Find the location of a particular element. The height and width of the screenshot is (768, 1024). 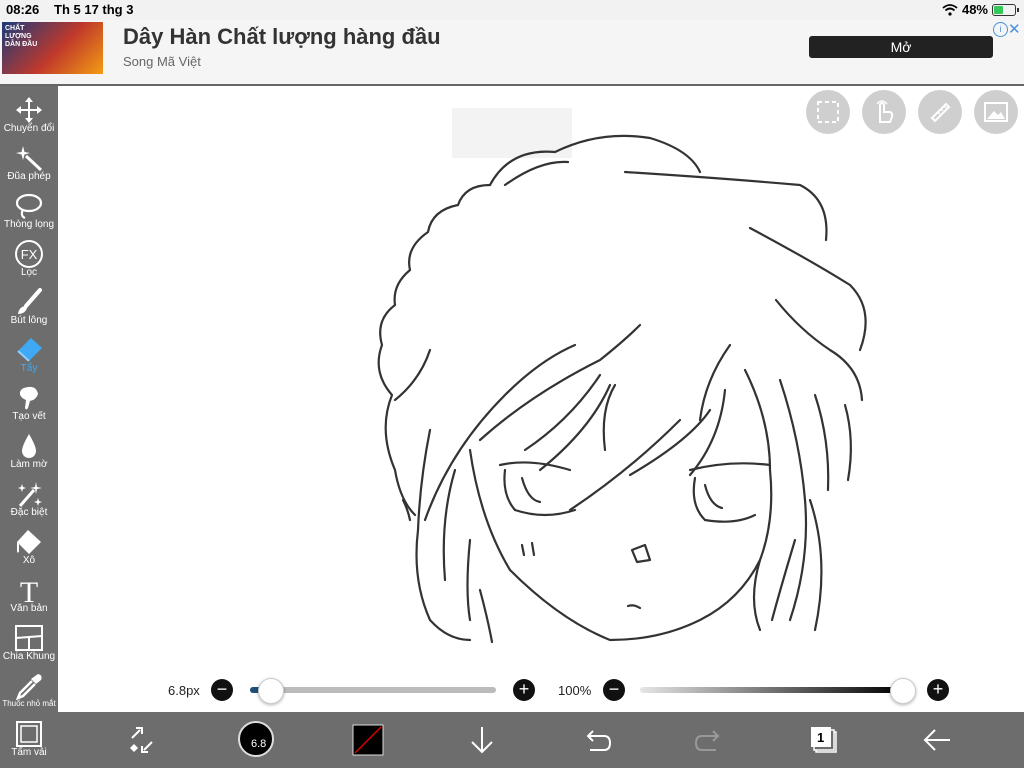

color-black-icon is located at coordinates (368, 740).